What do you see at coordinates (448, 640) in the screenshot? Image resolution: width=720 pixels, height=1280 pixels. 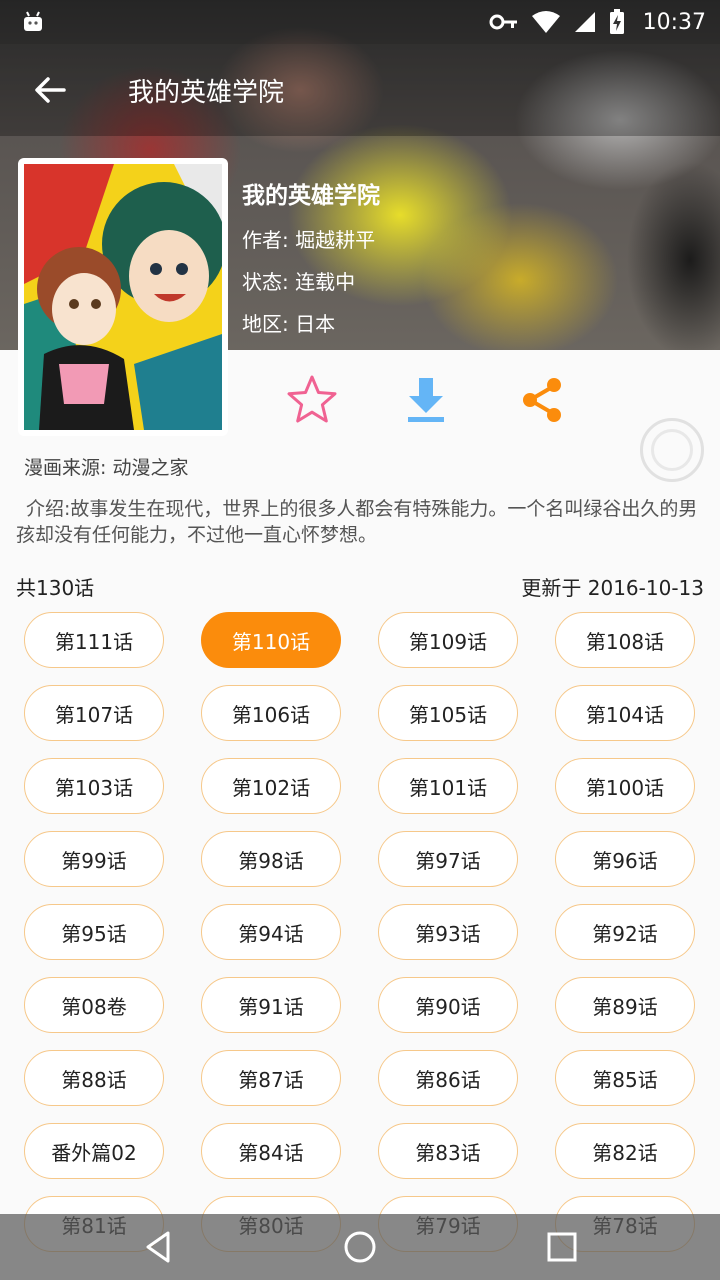 I see `chapter-chip: 第109话` at bounding box center [448, 640].